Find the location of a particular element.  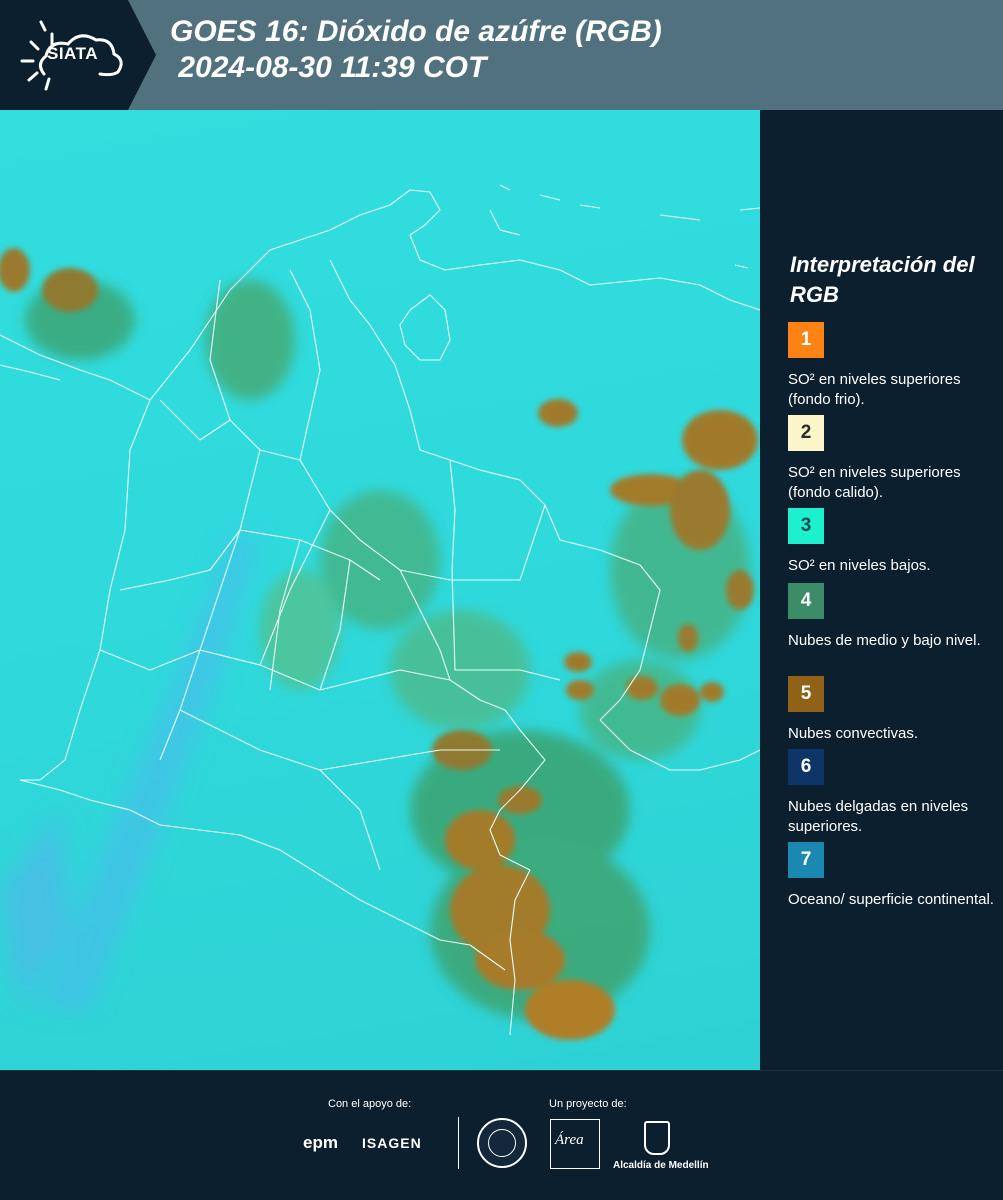

legend-swatch: 6 is located at coordinates (806, 767).